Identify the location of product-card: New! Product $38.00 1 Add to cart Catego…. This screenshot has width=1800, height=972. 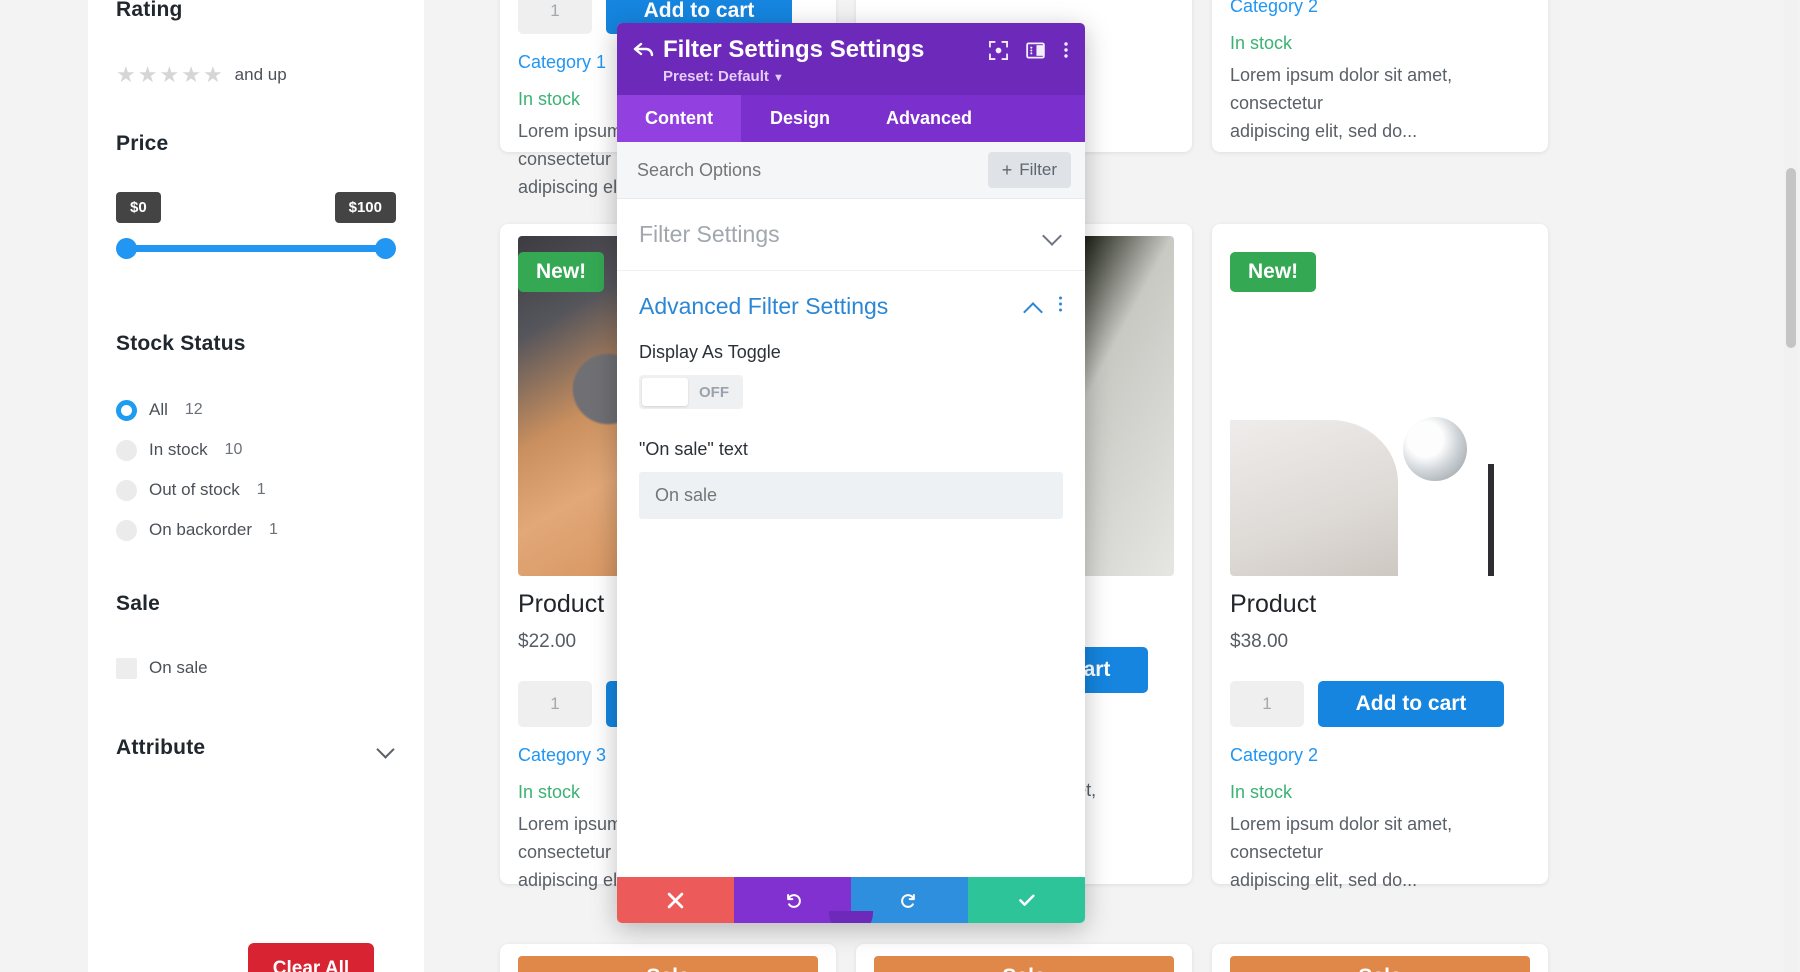
(1380, 557).